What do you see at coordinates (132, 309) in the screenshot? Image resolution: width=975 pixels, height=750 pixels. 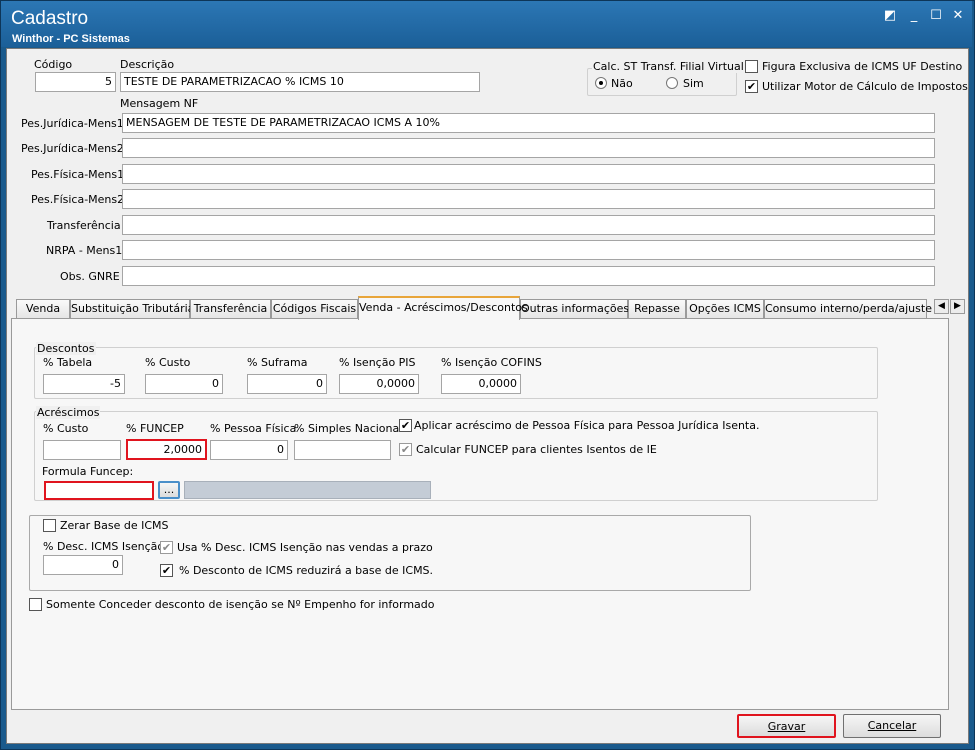 I see `tab-substituicao: Substituição Tributária` at bounding box center [132, 309].